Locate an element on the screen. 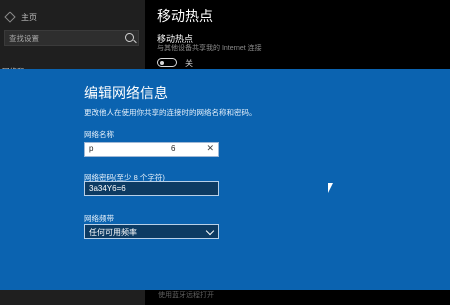 This screenshot has width=450, height=305. home-nav-item: 主页 is located at coordinates (72, 17).